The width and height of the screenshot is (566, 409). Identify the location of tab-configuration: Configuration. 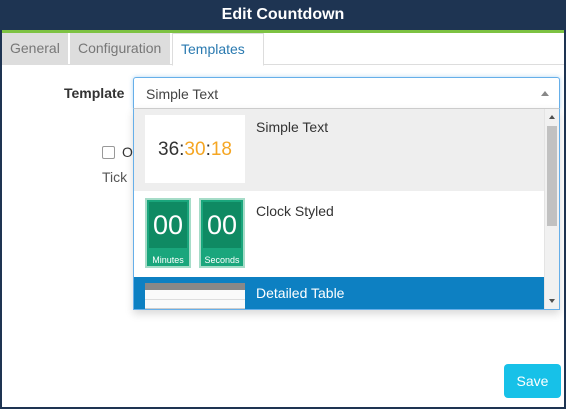
(120, 49).